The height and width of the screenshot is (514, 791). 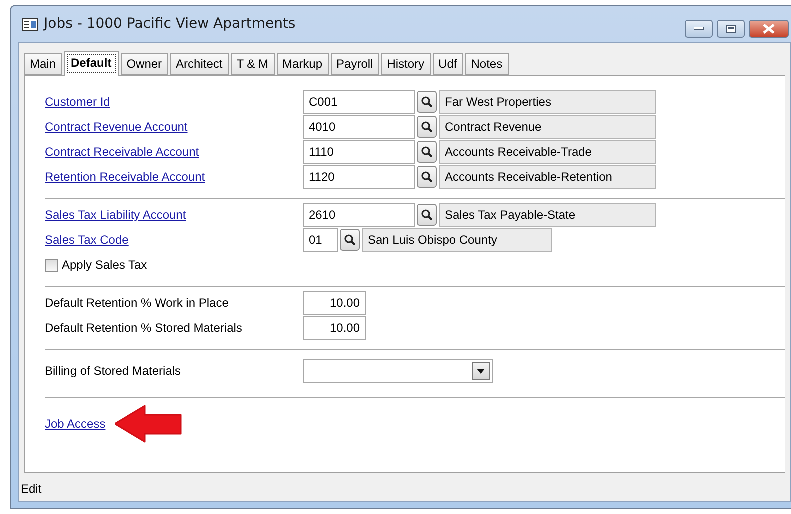 I want to click on code-field: 01, so click(x=320, y=240).